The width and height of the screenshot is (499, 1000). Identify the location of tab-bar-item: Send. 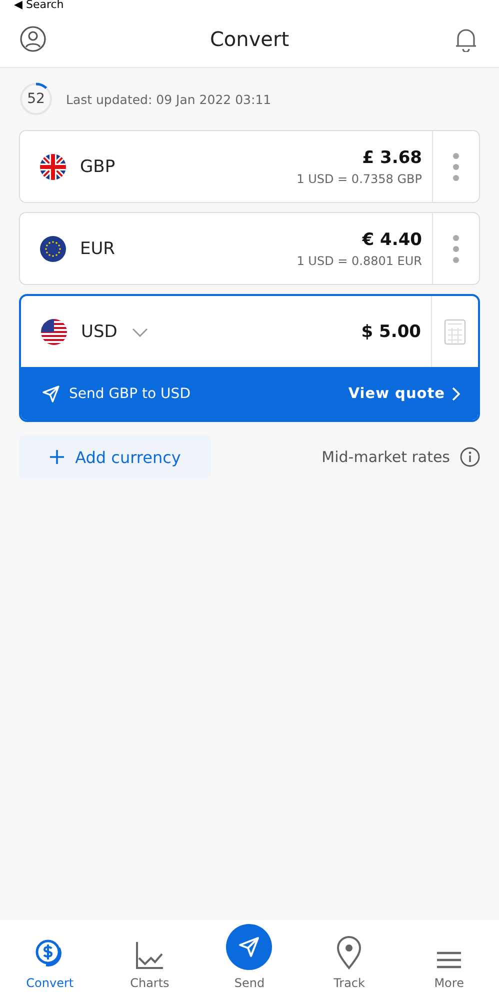
(250, 960).